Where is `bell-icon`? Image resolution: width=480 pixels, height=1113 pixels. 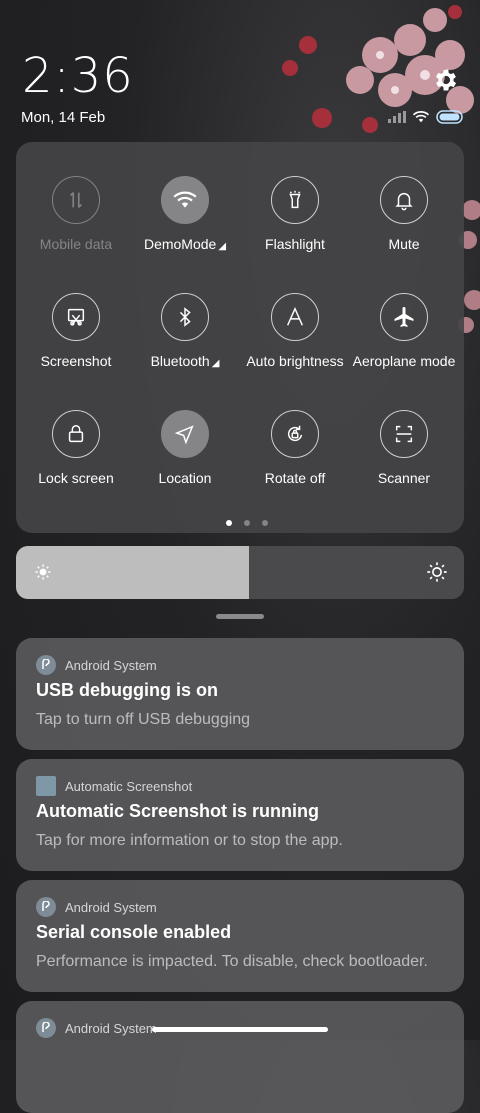 bell-icon is located at coordinates (404, 200).